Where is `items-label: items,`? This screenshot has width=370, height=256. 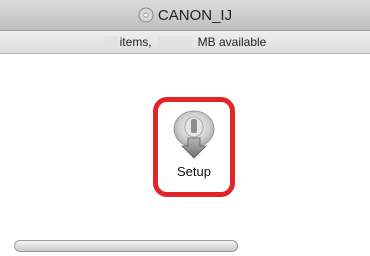 items-label: items, is located at coordinates (135, 42).